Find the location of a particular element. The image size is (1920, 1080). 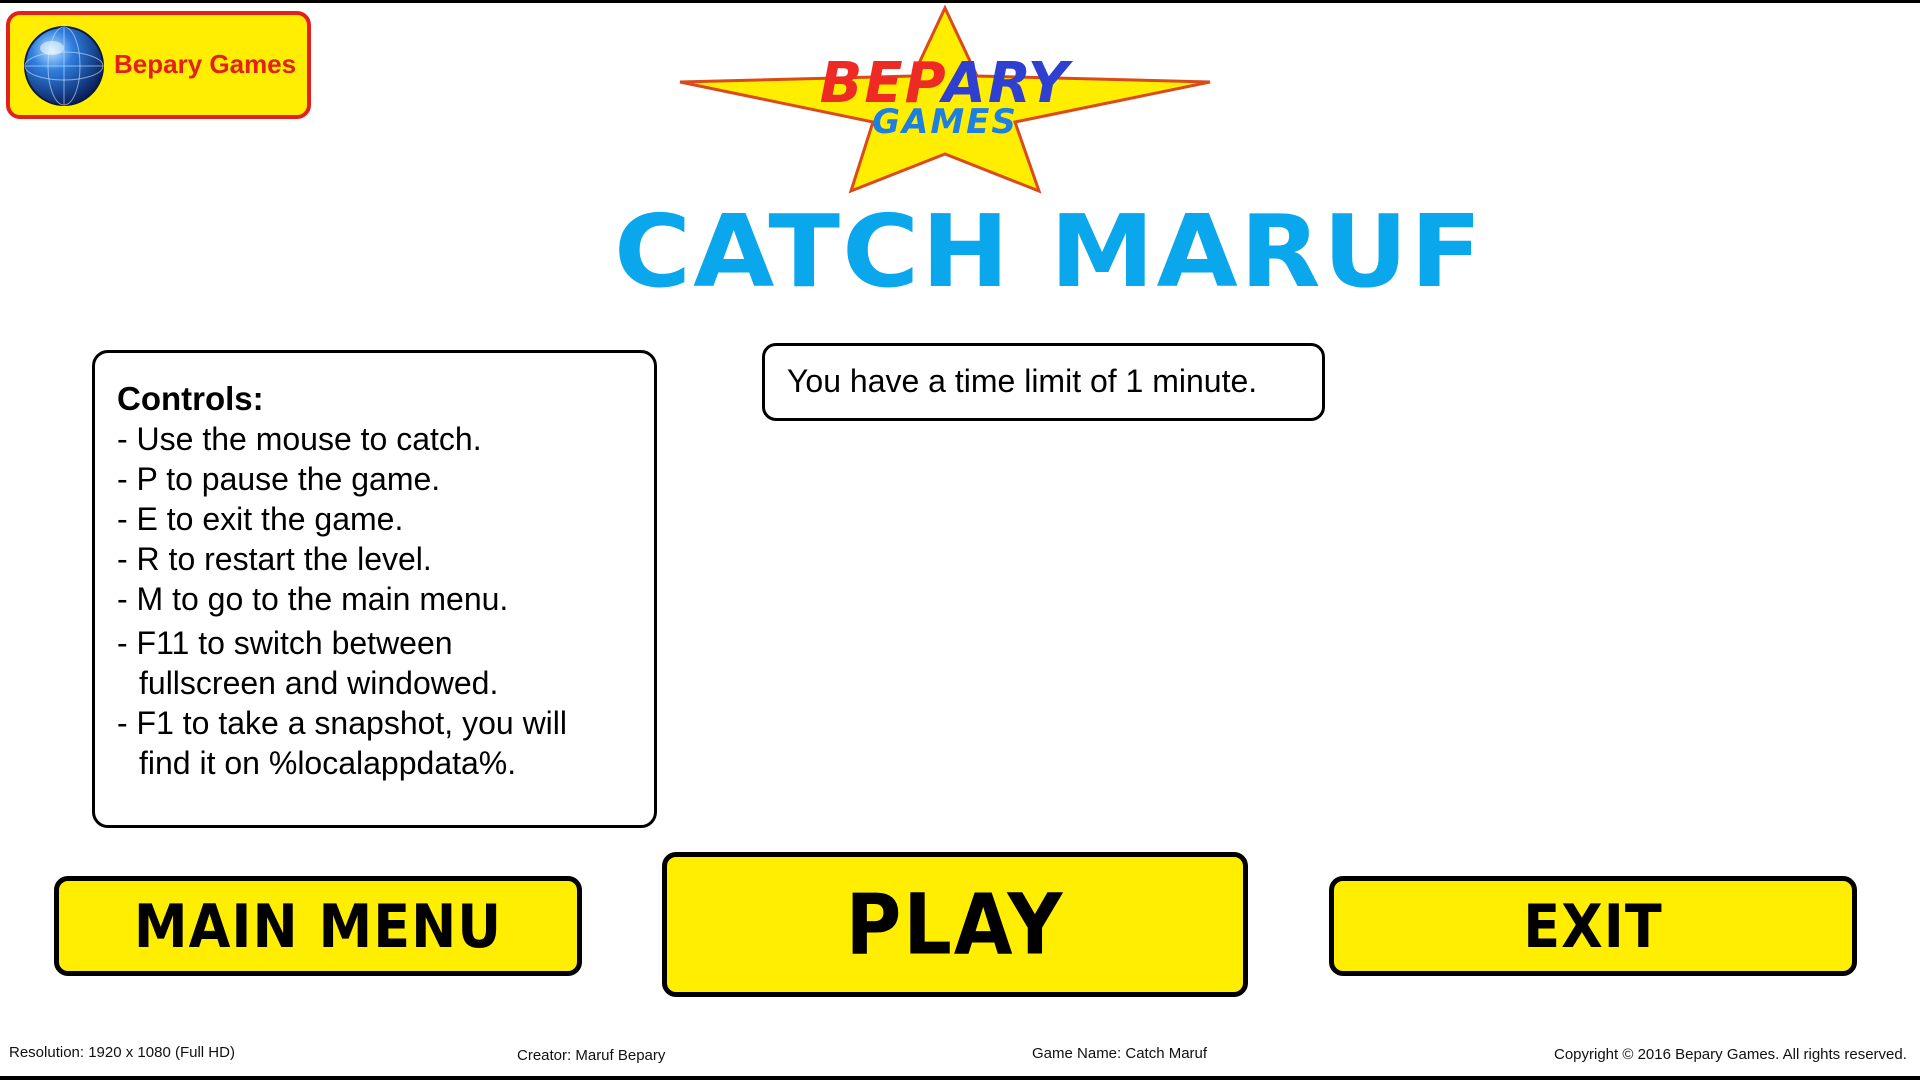

bepary-games-badge: Bepary Games is located at coordinates (158, 65).